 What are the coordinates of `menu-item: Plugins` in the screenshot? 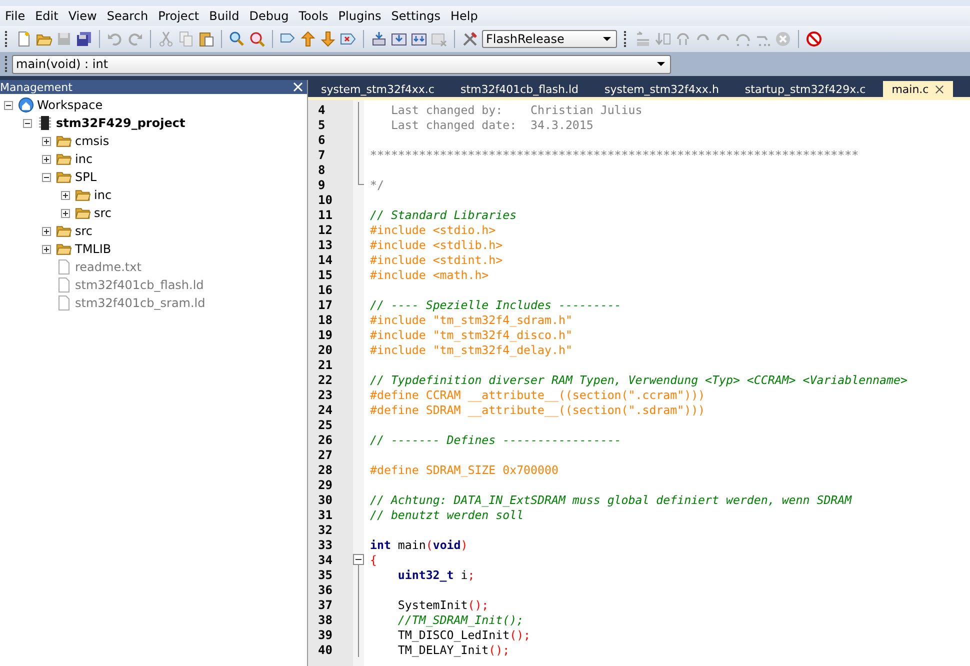 It's located at (362, 16).